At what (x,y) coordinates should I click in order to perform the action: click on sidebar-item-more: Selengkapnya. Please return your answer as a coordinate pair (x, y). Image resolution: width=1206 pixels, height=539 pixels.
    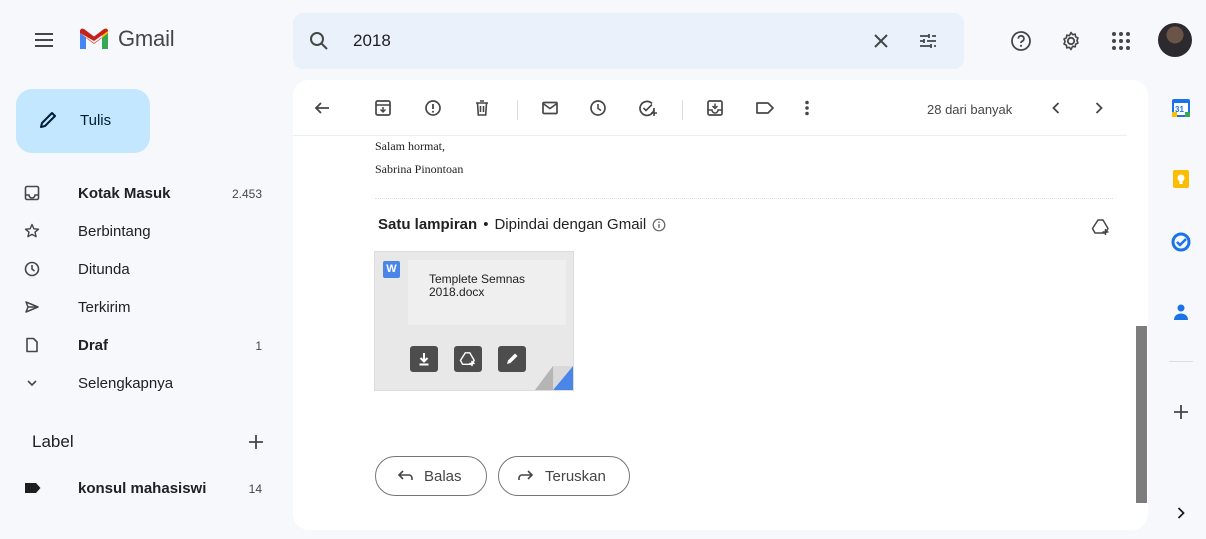
    Looking at the image, I should click on (140, 383).